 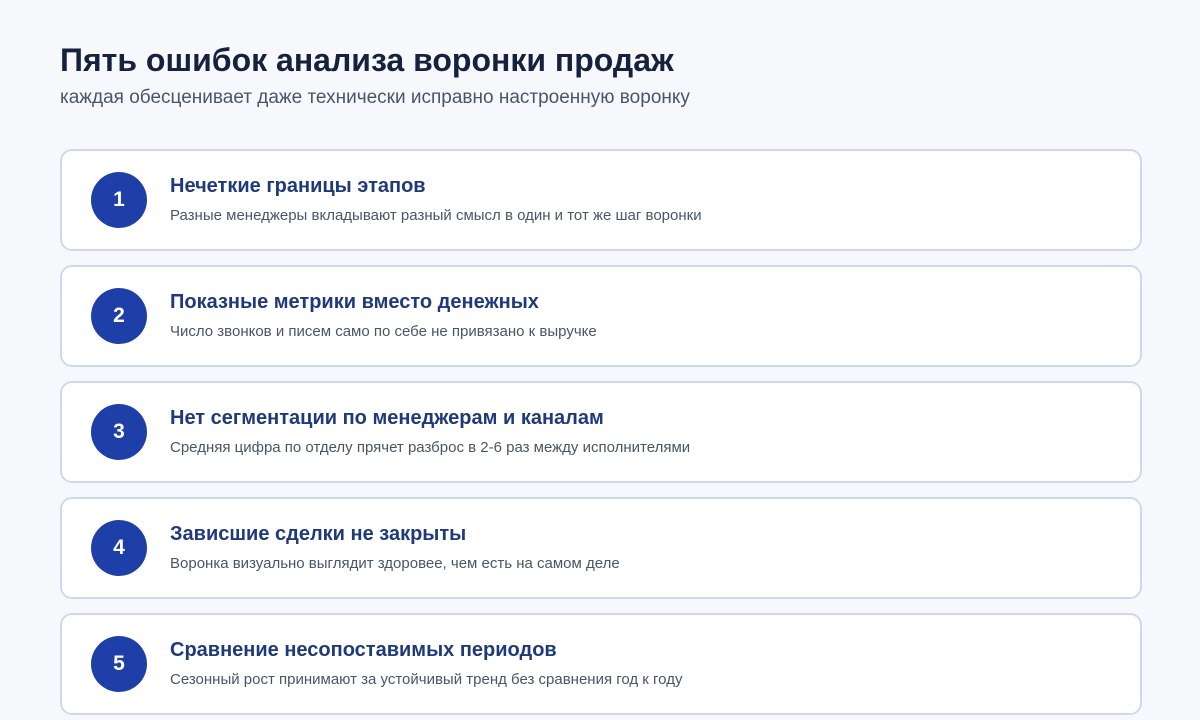 I want to click on mistake-title: Показные метрики вместо денежных, so click(x=354, y=302).